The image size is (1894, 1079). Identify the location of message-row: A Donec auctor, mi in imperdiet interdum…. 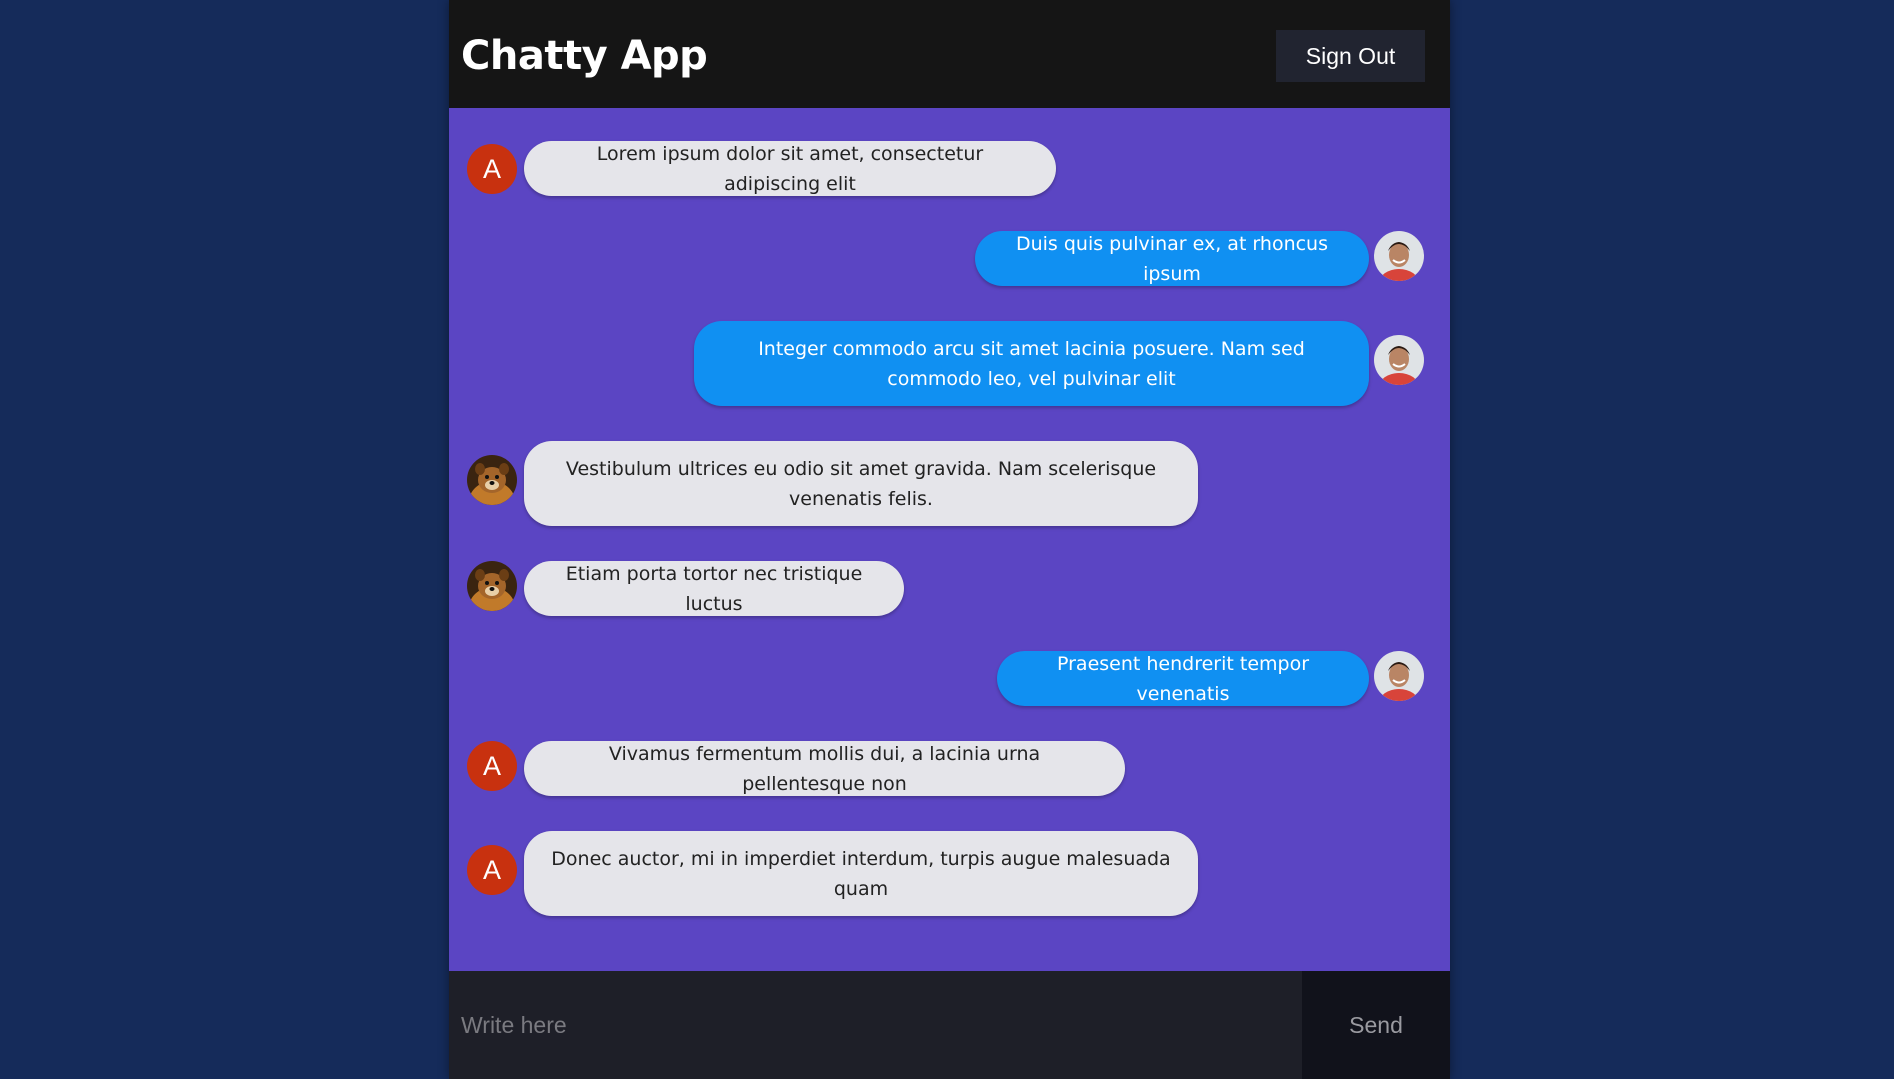
(949, 873).